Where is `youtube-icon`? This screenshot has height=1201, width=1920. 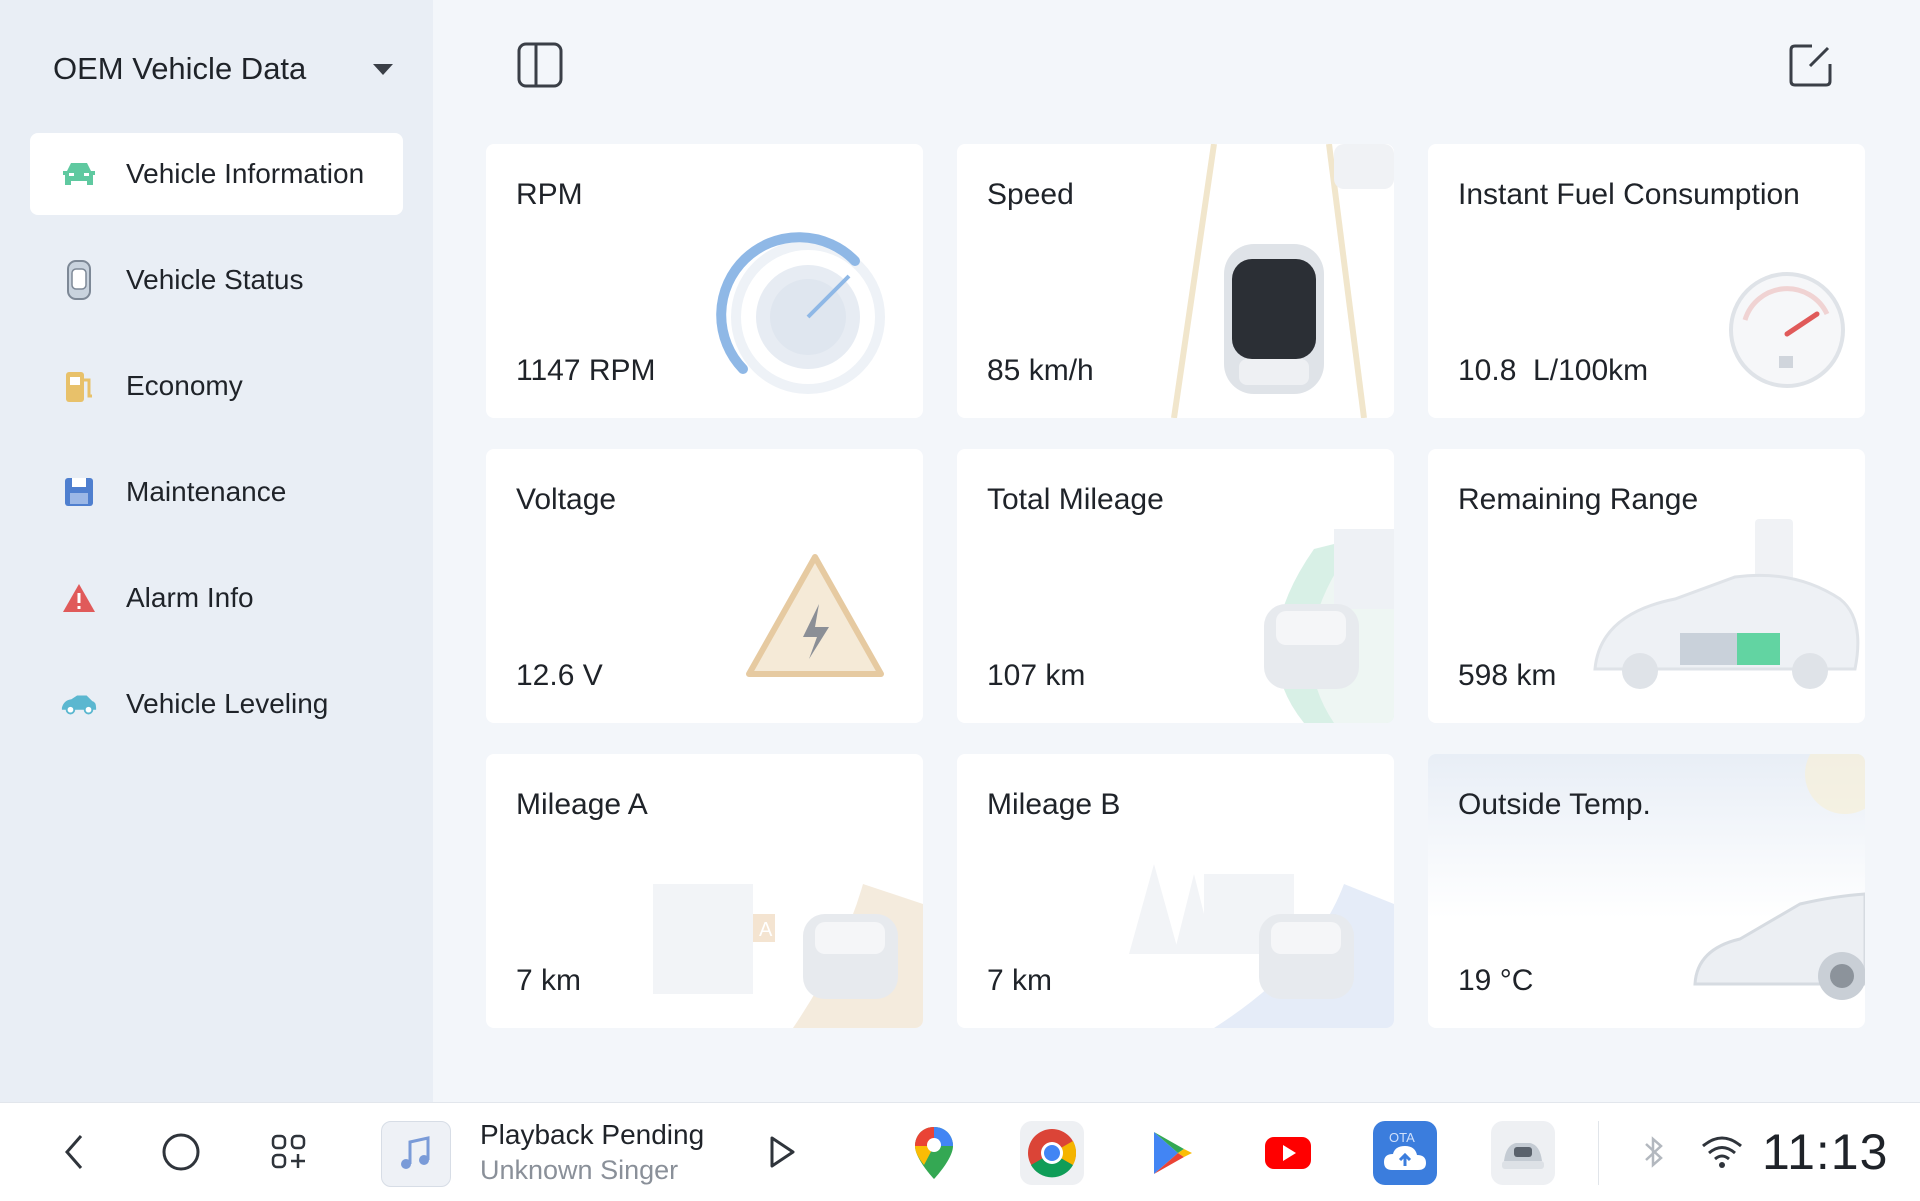 youtube-icon is located at coordinates (1288, 1153).